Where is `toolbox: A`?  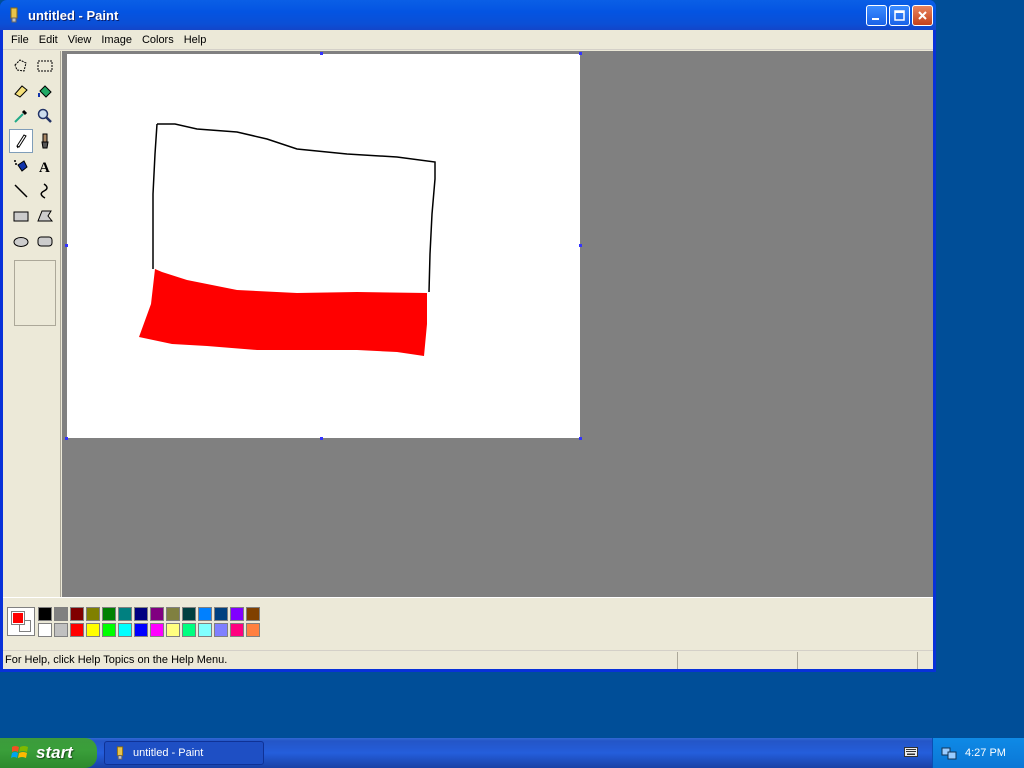
toolbox: A is located at coordinates (32, 324).